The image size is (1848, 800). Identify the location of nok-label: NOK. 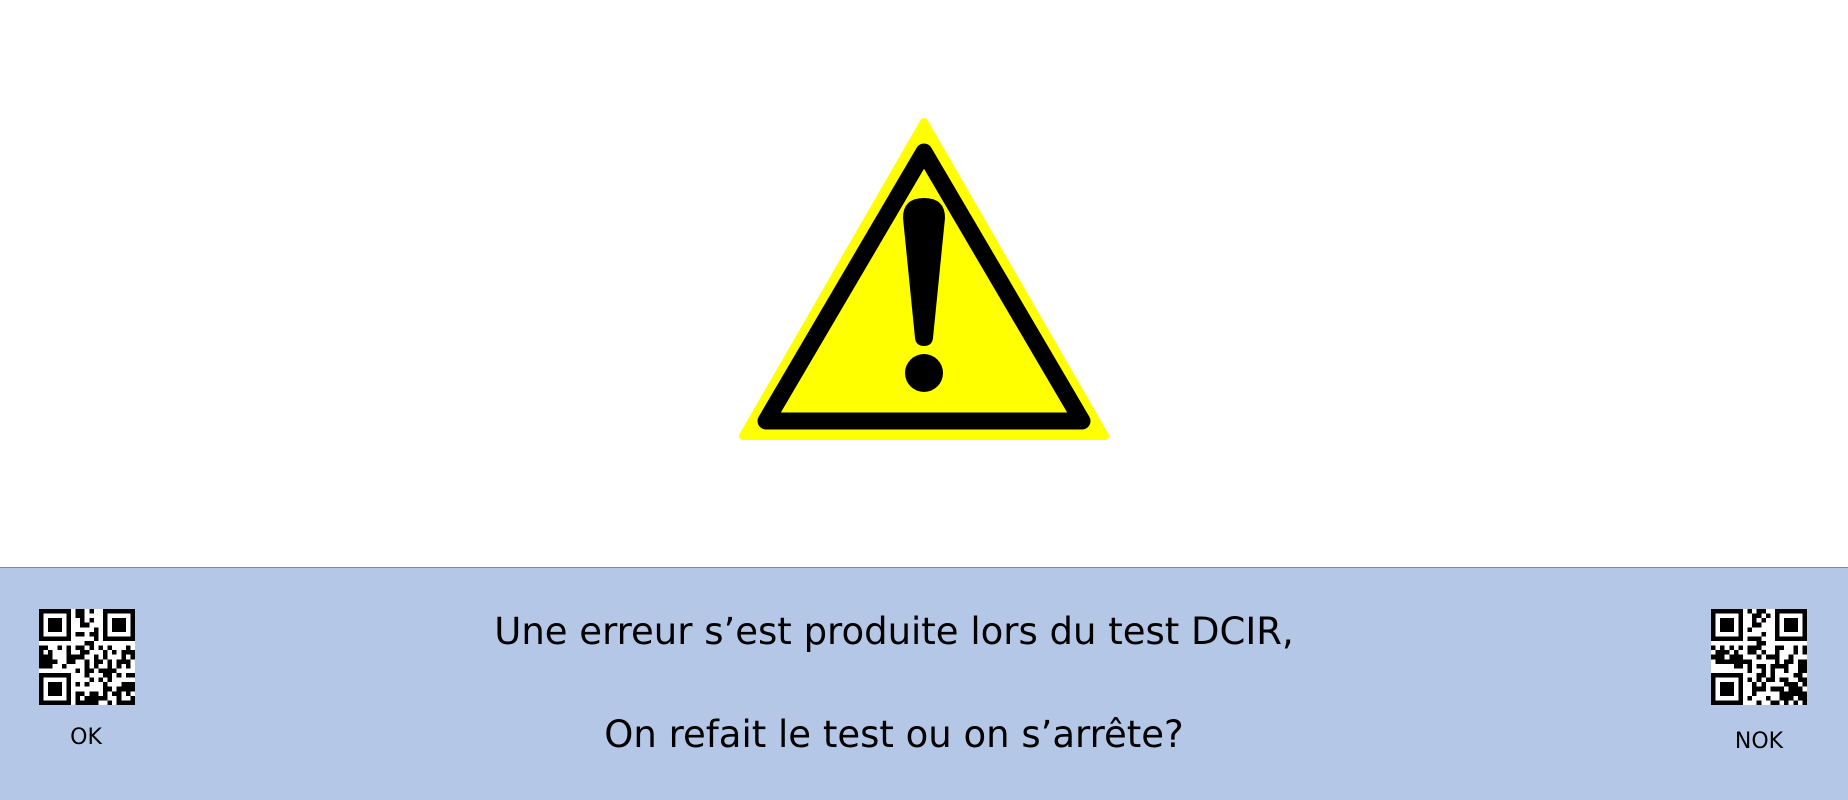
(1759, 741).